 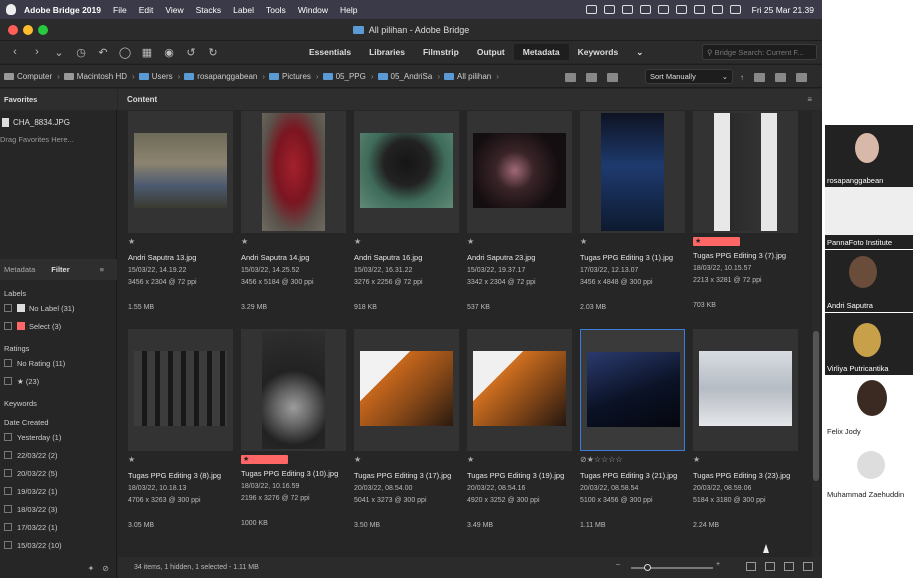 I want to click on thumbnail-size-slider: – +, so click(x=671, y=566).